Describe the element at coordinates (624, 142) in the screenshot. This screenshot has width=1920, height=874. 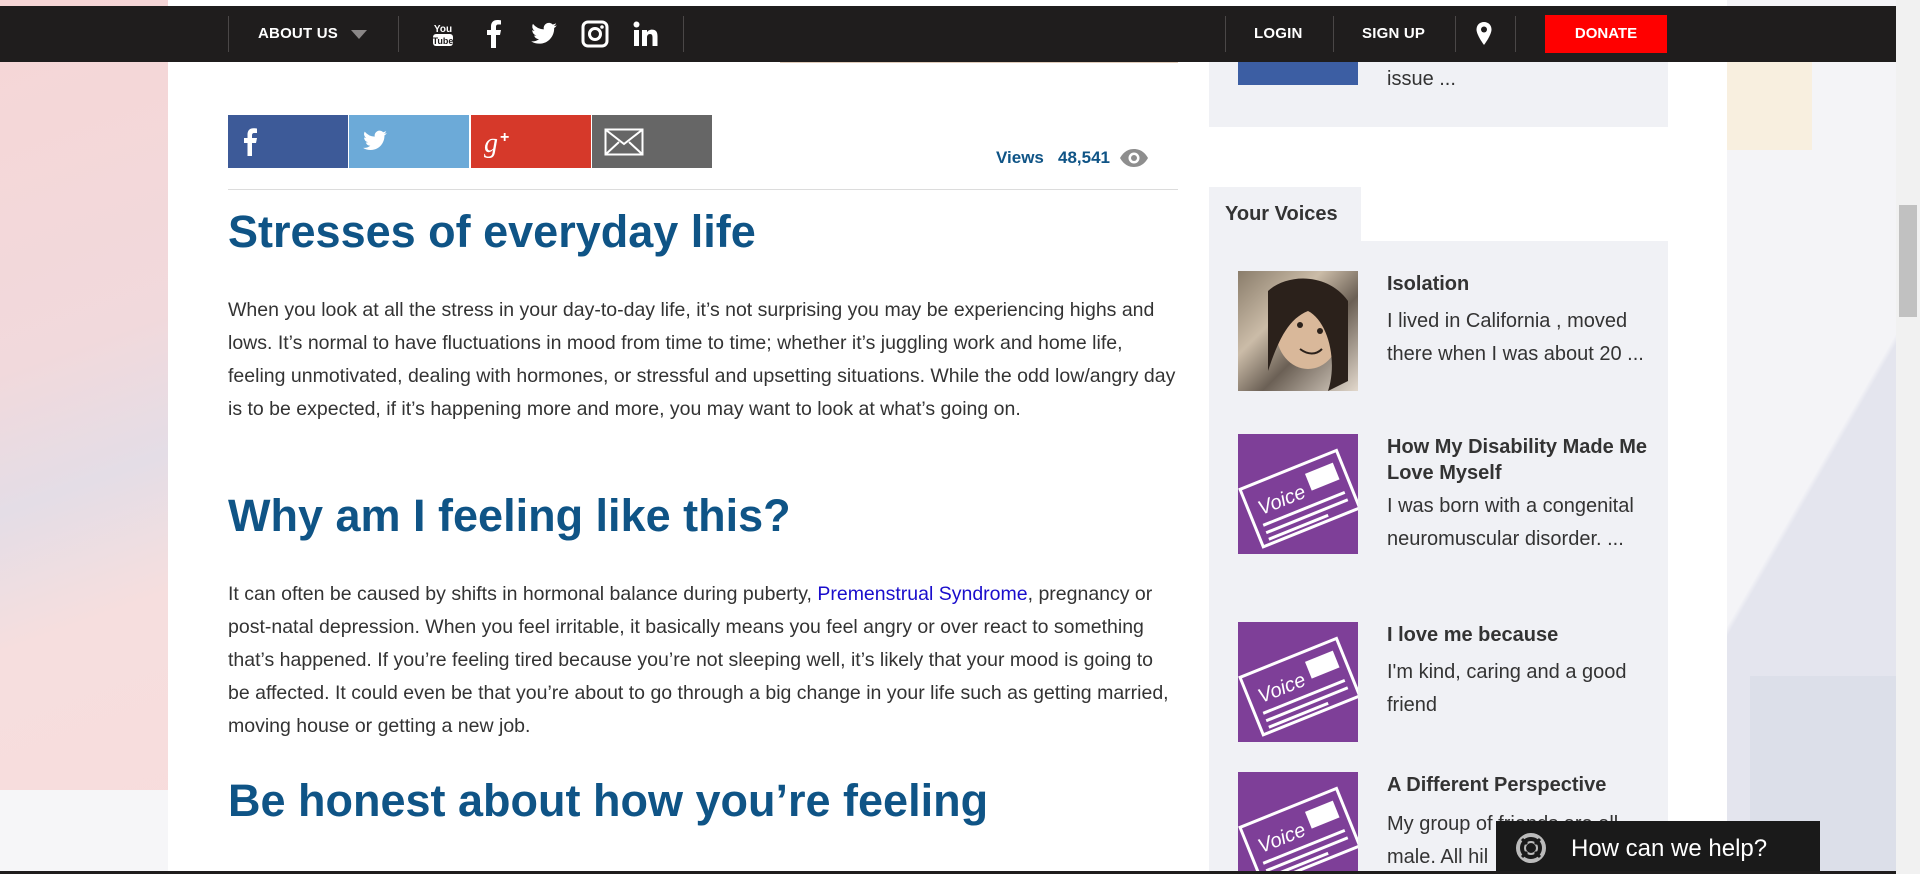
I see `envelope-icon` at that location.